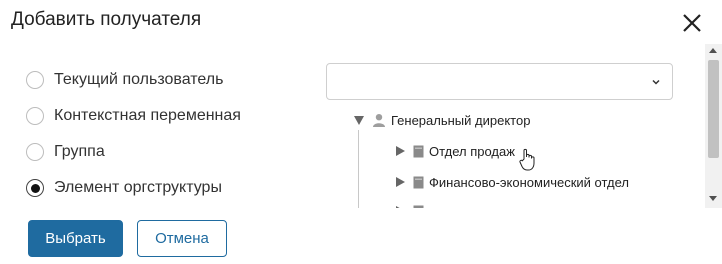  I want to click on radio-label: Элемент оргструктуры, so click(138, 187).